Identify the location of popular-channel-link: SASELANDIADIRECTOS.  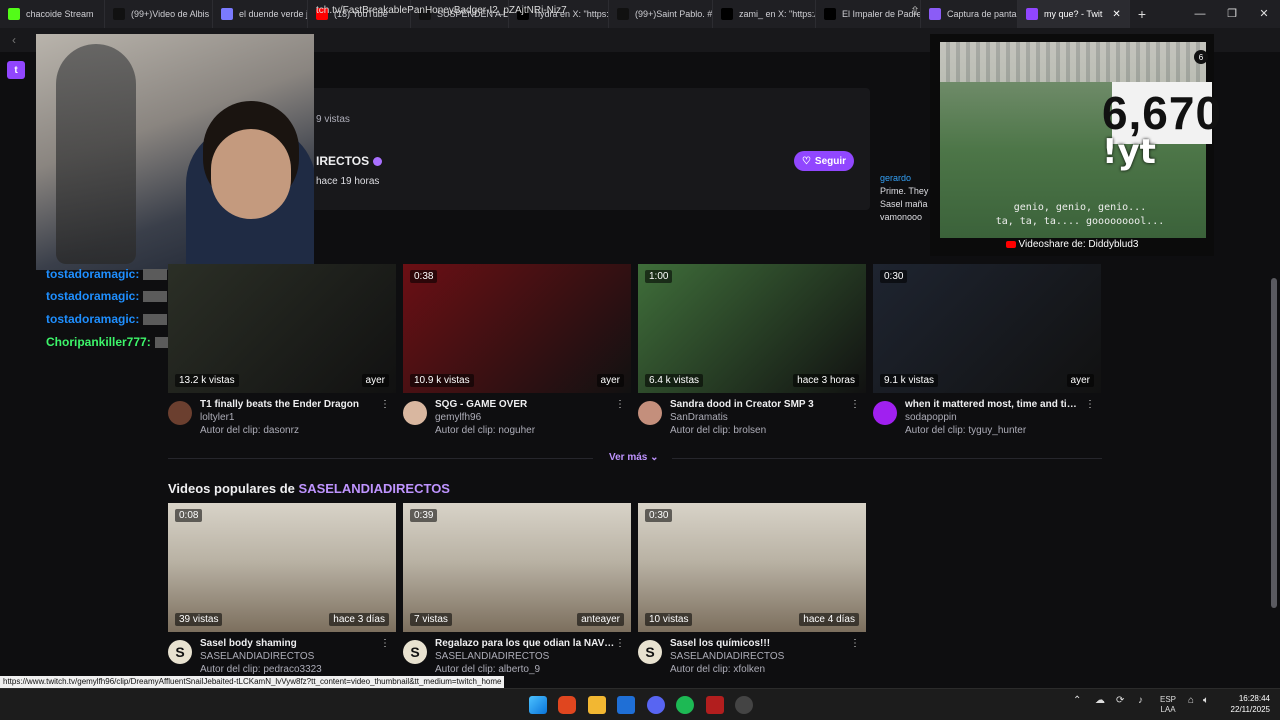
(374, 488).